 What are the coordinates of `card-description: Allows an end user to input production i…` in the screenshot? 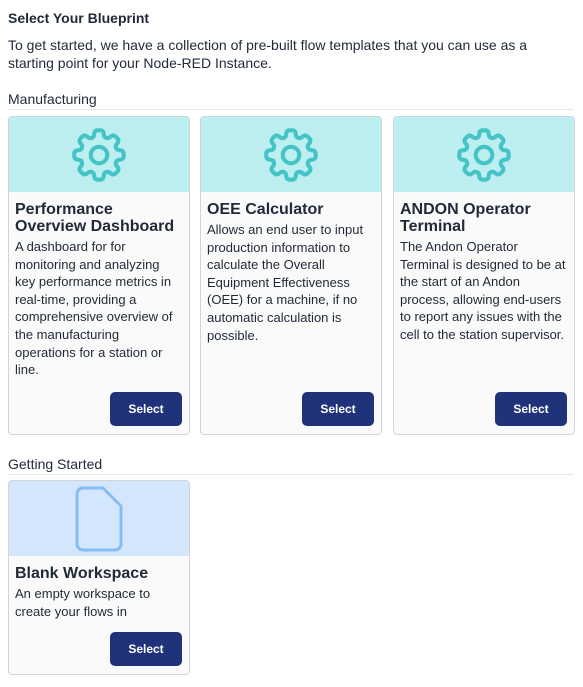 It's located at (285, 282).